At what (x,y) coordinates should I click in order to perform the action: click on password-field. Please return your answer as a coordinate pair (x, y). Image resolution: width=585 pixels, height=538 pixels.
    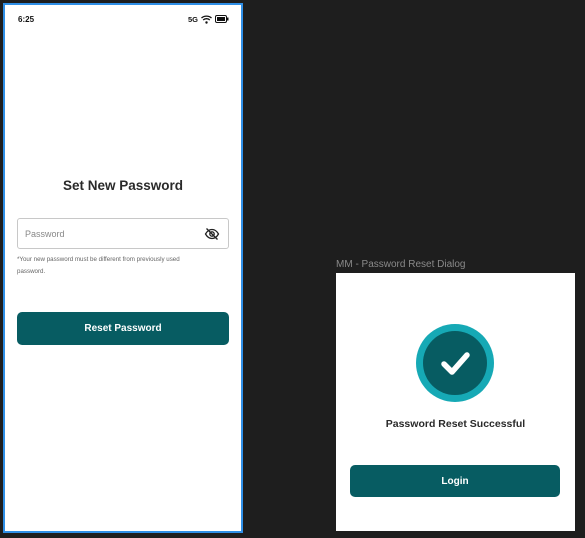
    Looking at the image, I should click on (123, 233).